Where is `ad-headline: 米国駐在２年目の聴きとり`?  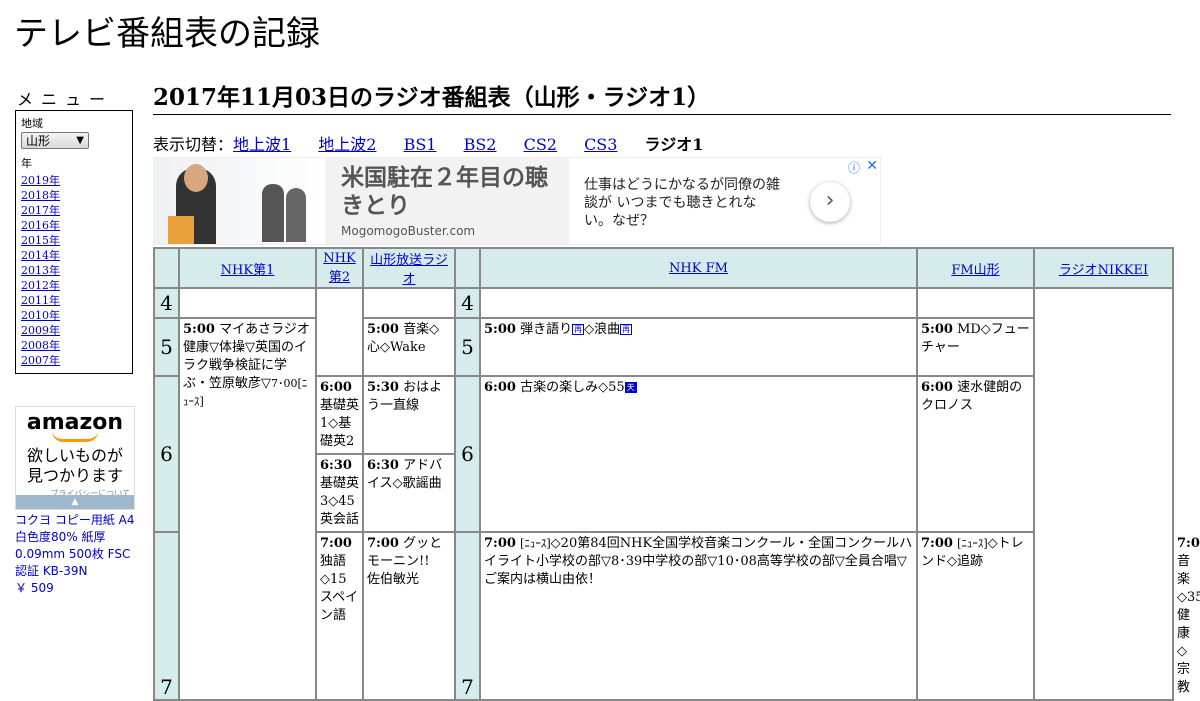 ad-headline: 米国駐在２年目の聴きとり is located at coordinates (451, 192).